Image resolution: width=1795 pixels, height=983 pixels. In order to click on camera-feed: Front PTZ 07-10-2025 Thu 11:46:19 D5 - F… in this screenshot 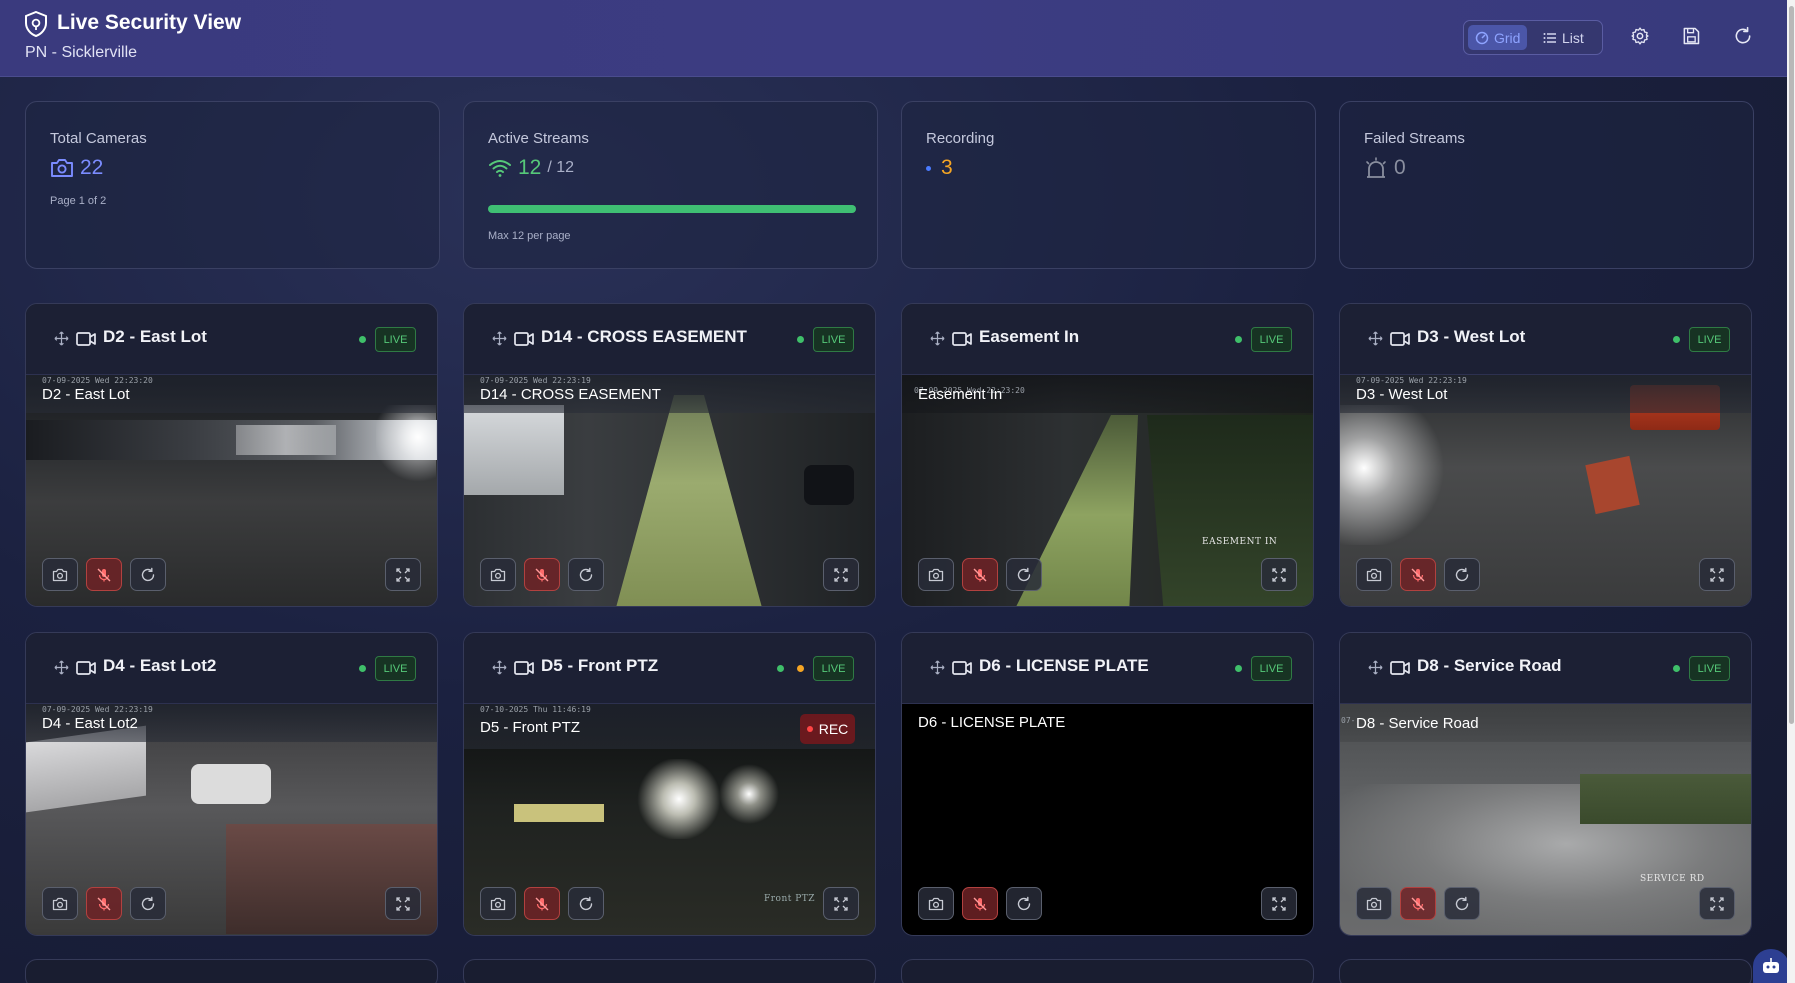, I will do `click(669, 819)`.